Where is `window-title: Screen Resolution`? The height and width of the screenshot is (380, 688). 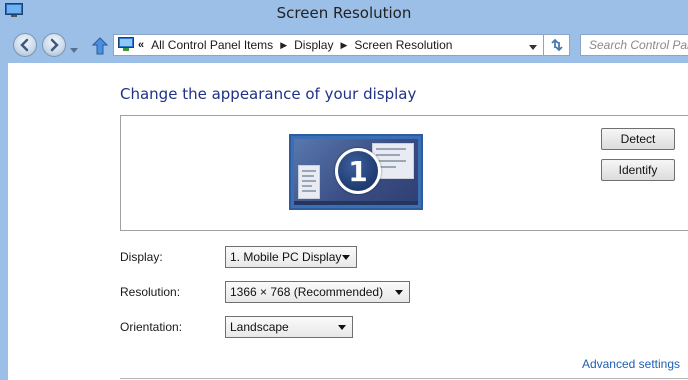
window-title: Screen Resolution is located at coordinates (344, 13).